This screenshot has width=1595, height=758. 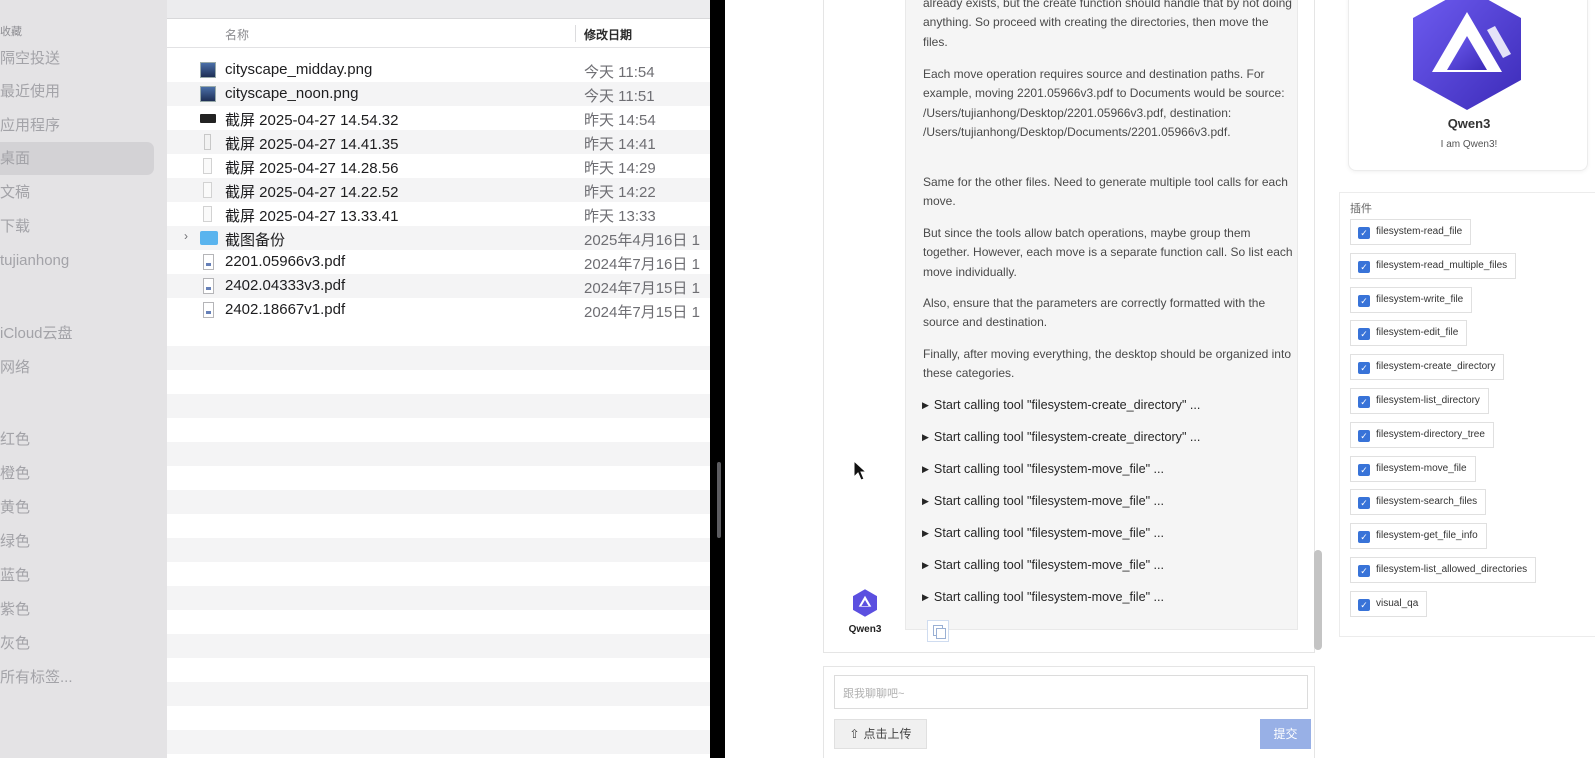 I want to click on plugin-label: filesystem-move_file, so click(x=1421, y=468).